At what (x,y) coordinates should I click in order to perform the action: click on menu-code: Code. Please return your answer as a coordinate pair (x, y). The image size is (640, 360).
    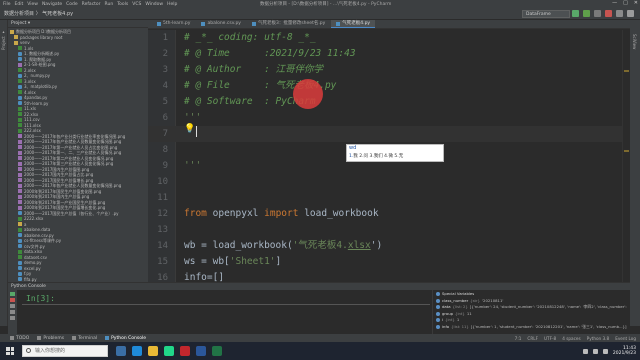
    Looking at the image, I should click on (72, 4).